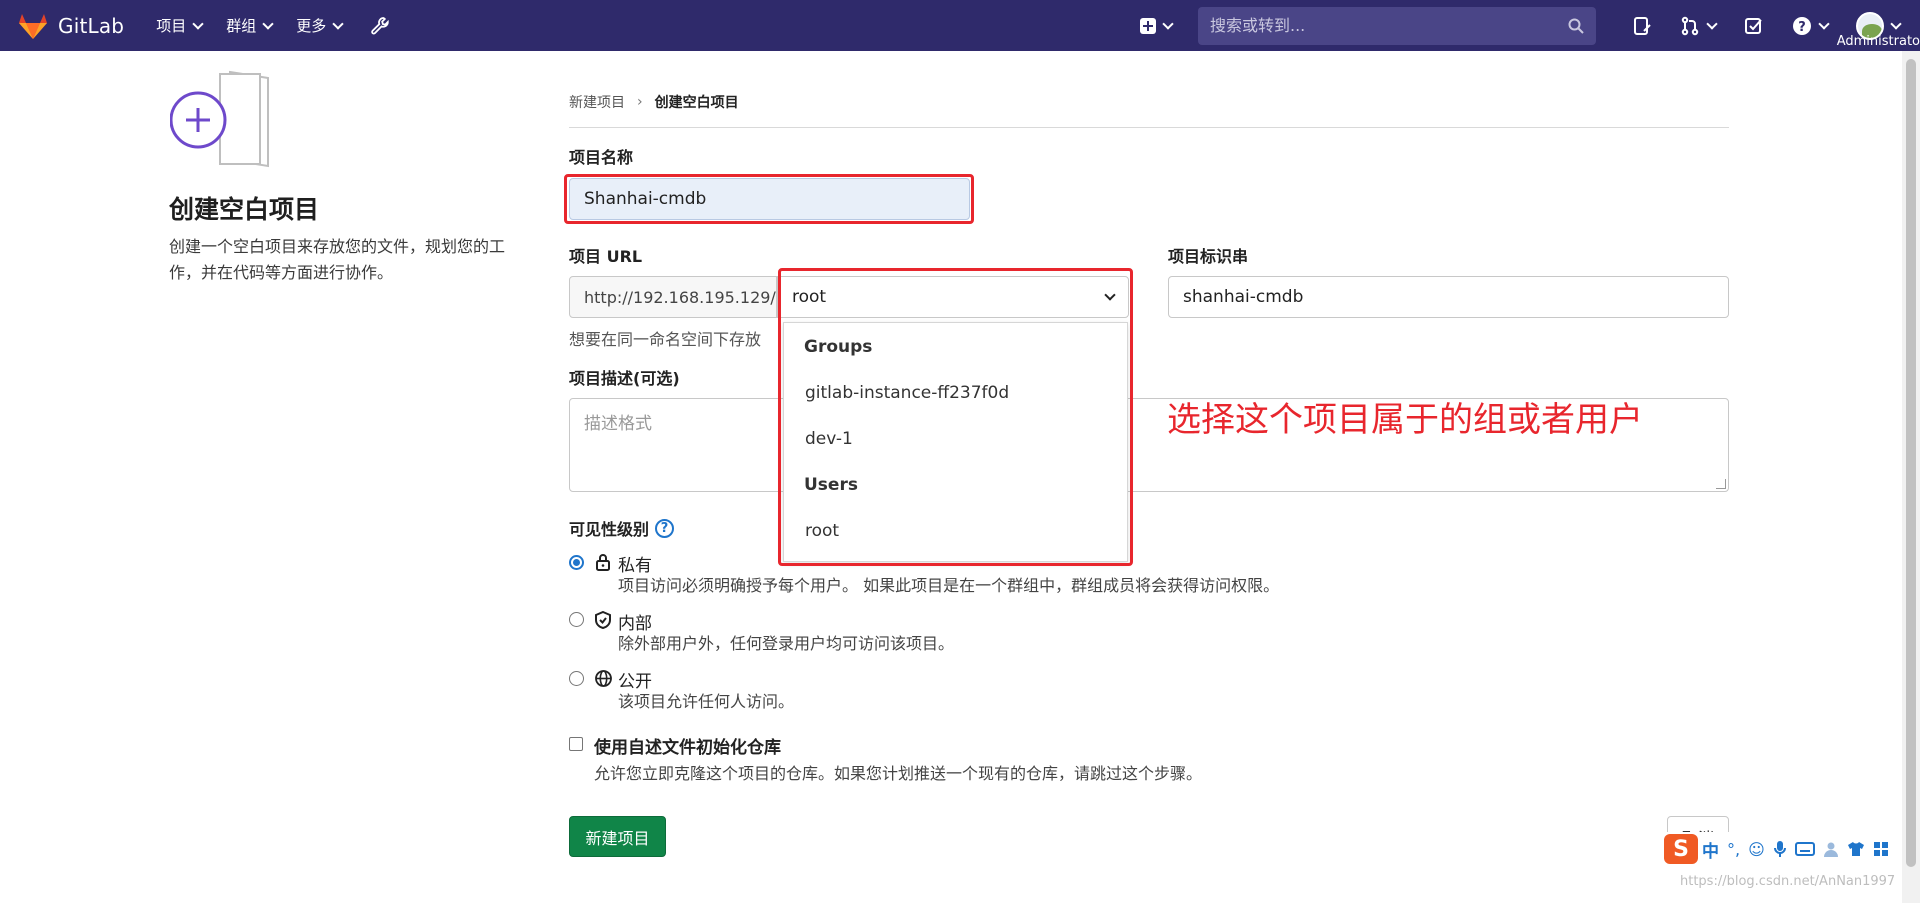 This screenshot has height=903, width=1920. I want to click on nav-item-groups: 群组, so click(250, 25).